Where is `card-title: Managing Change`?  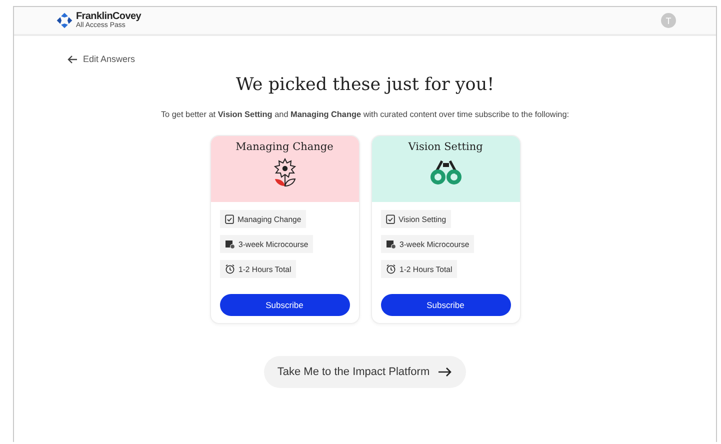
card-title: Managing Change is located at coordinates (285, 147).